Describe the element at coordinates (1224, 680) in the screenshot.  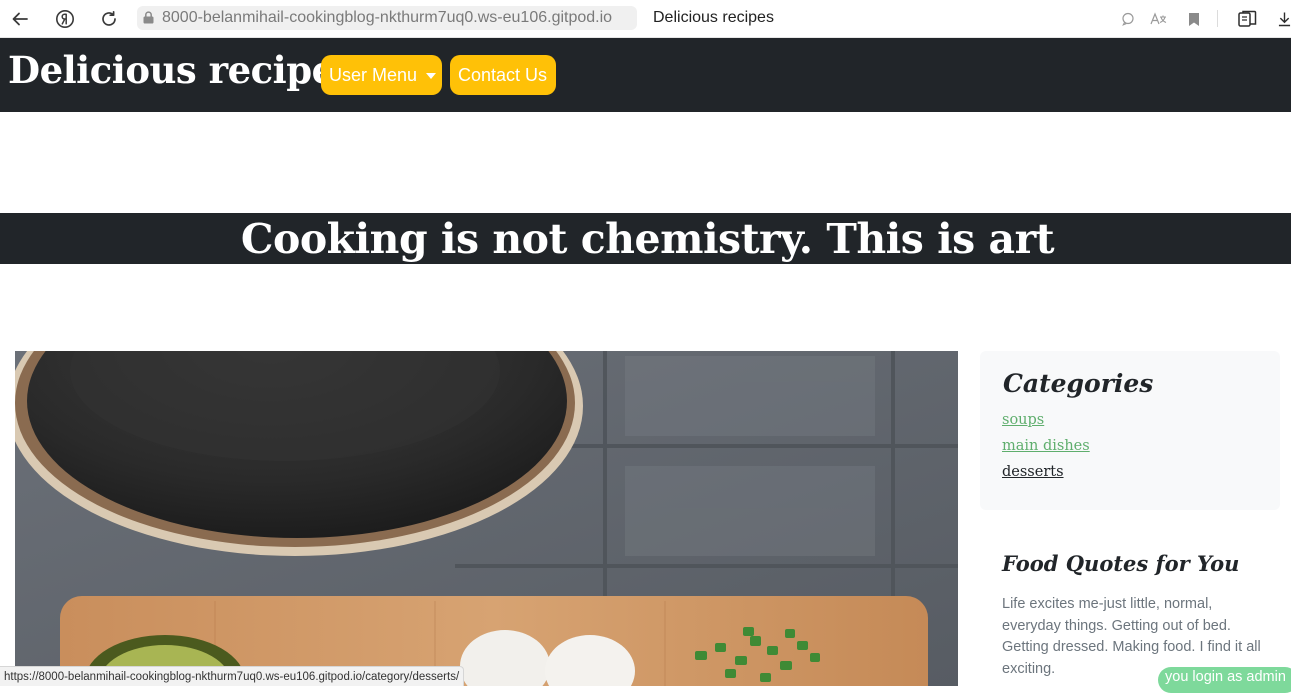
I see `login-toast: you login as admin` at that location.